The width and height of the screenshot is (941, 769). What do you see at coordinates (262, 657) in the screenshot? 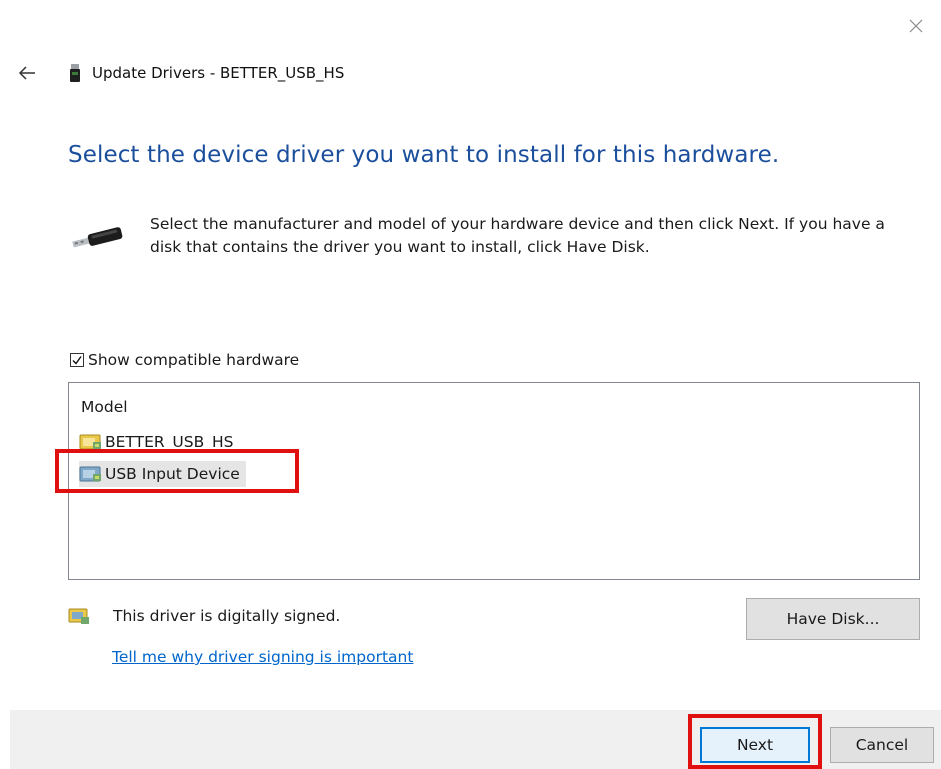
I see `driver-signing-link: Tell me why driver signing is important` at bounding box center [262, 657].